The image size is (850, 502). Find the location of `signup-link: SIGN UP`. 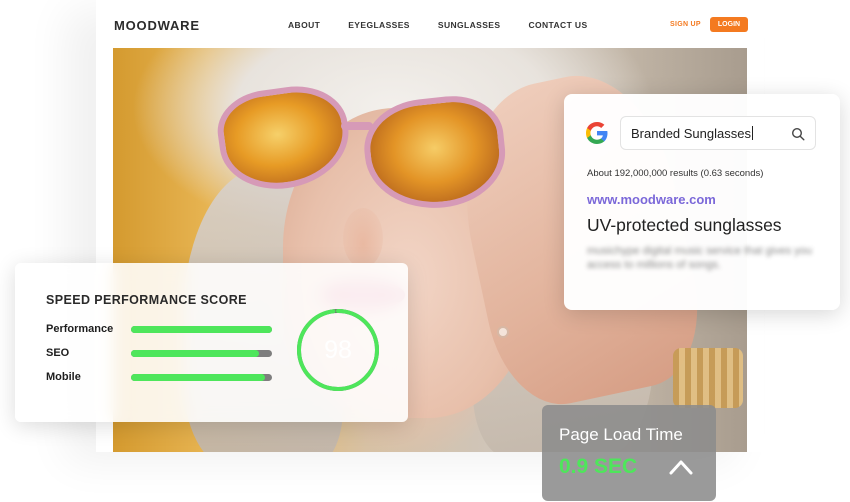

signup-link: SIGN UP is located at coordinates (685, 24).